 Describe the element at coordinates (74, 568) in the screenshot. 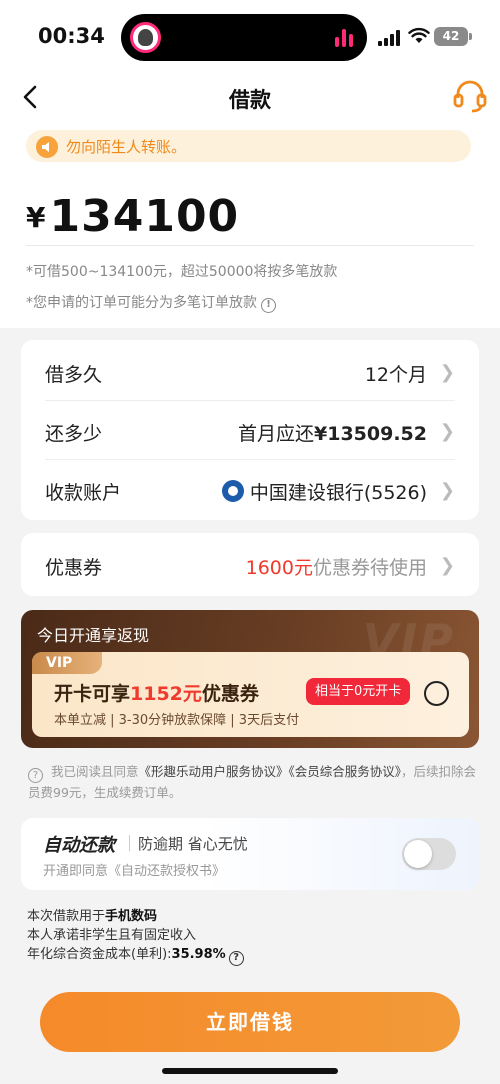

I see `coupon-label: 优惠券` at that location.